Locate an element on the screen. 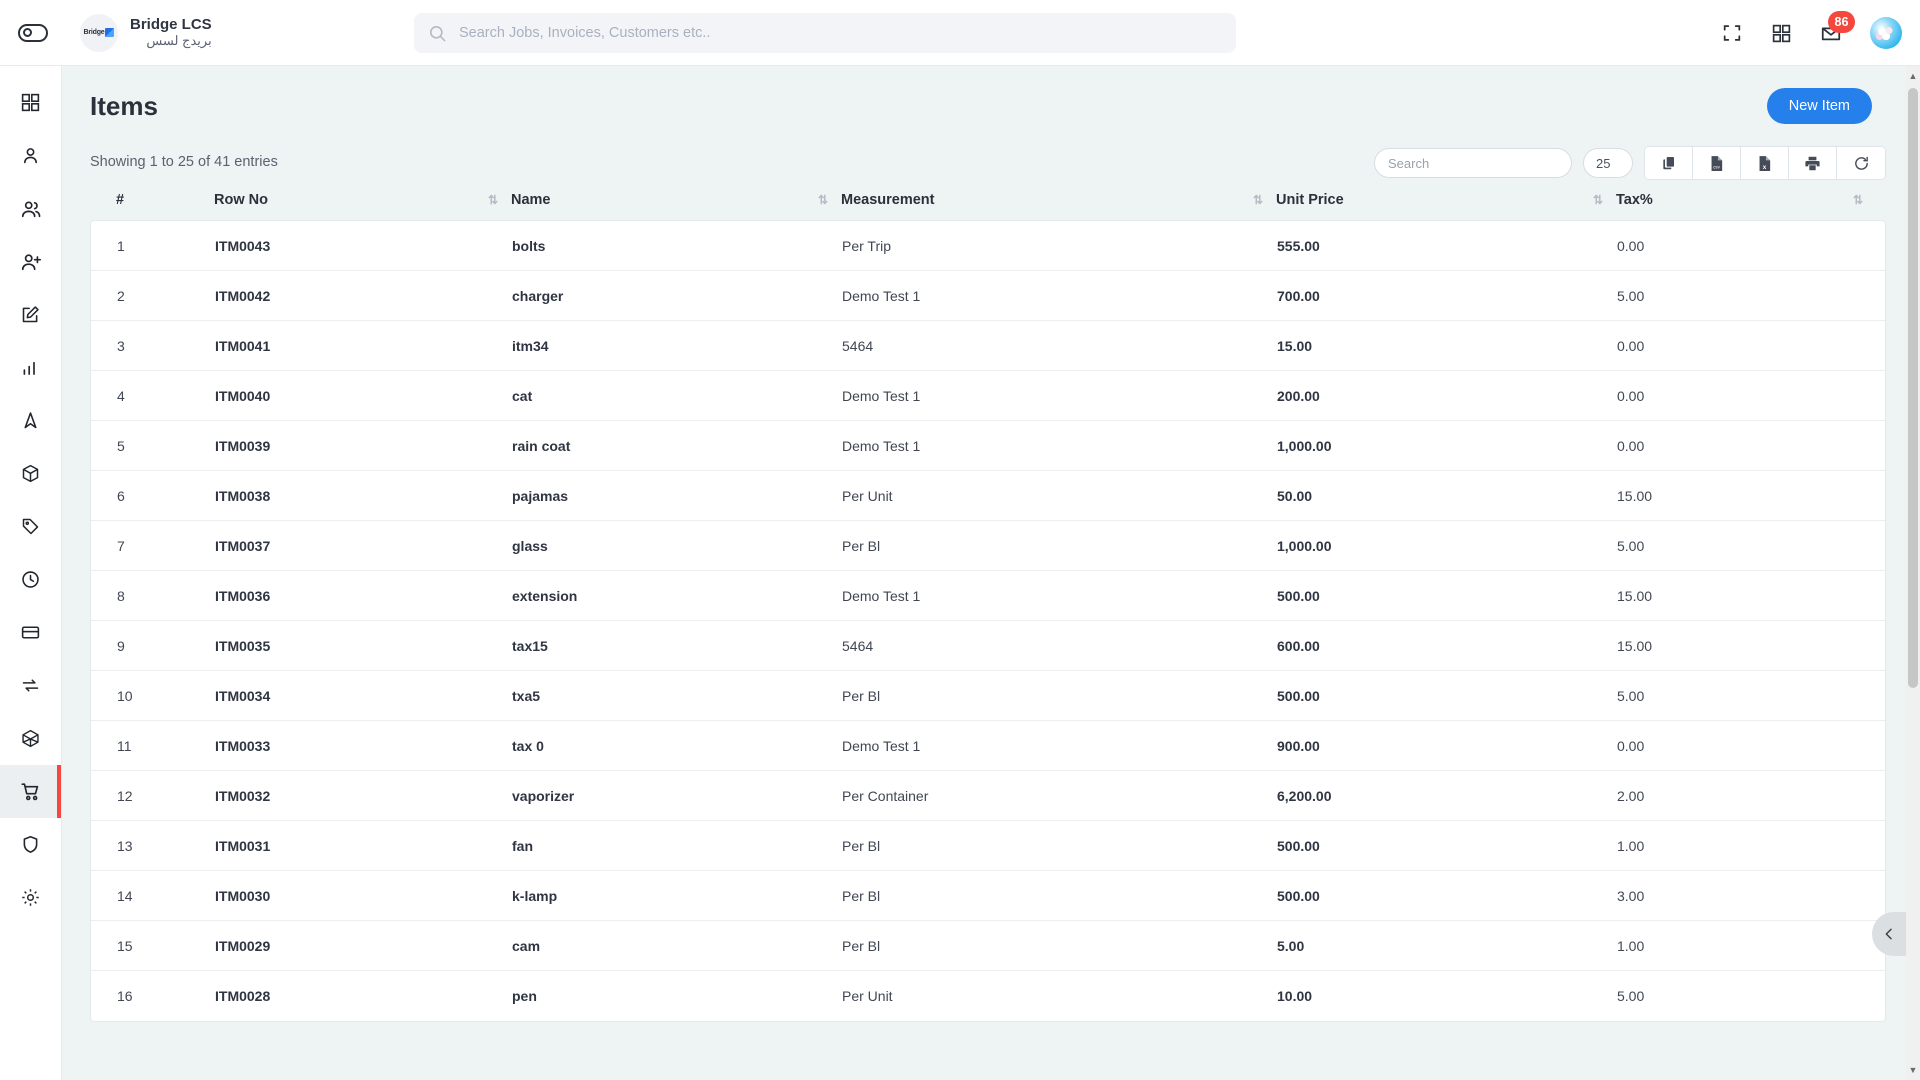 This screenshot has height=1080, width=1920. page-title: Items is located at coordinates (124, 105).